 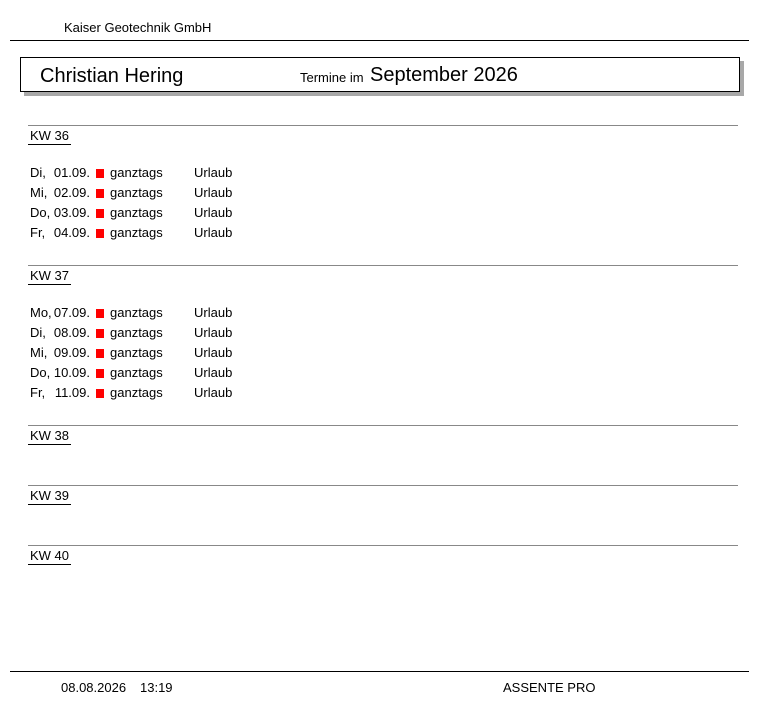 What do you see at coordinates (112, 76) in the screenshot?
I see `person-name: Christian Hering` at bounding box center [112, 76].